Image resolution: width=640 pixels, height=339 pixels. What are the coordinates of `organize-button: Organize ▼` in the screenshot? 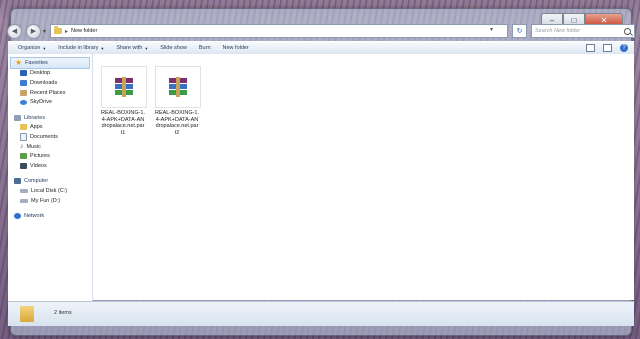 It's located at (32, 48).